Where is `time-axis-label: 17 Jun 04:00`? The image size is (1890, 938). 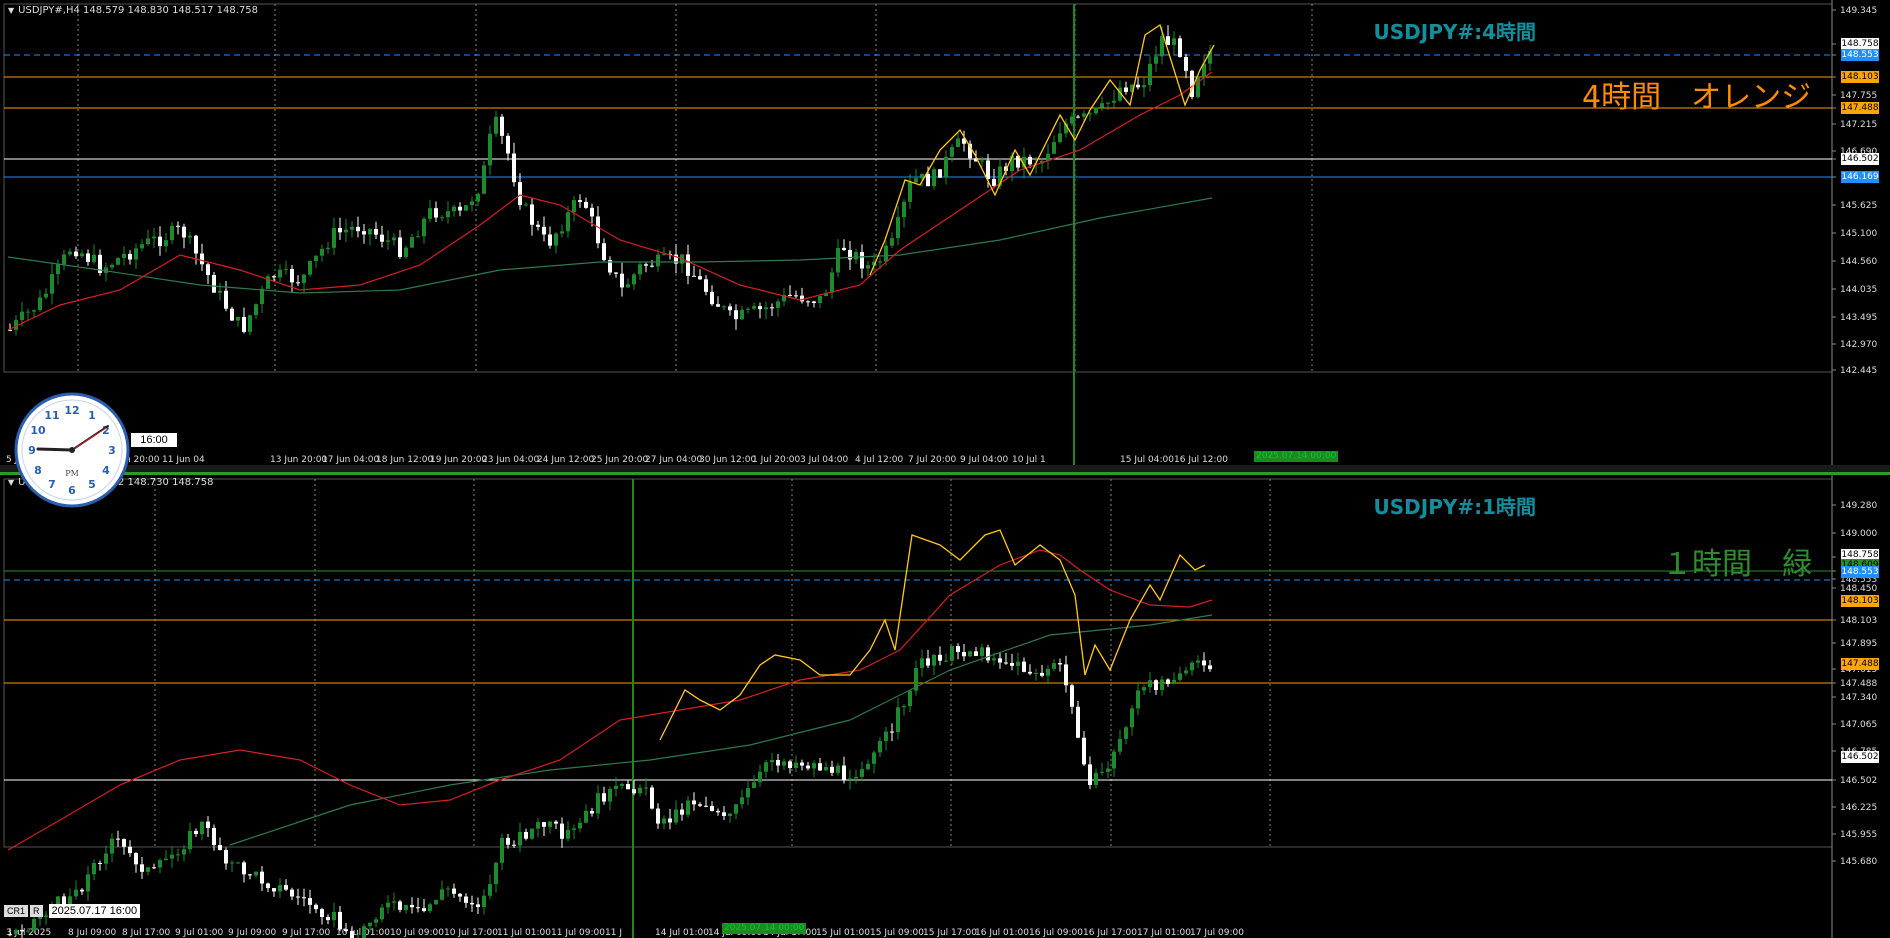
time-axis-label: 17 Jun 04:00 is located at coordinates (350, 460).